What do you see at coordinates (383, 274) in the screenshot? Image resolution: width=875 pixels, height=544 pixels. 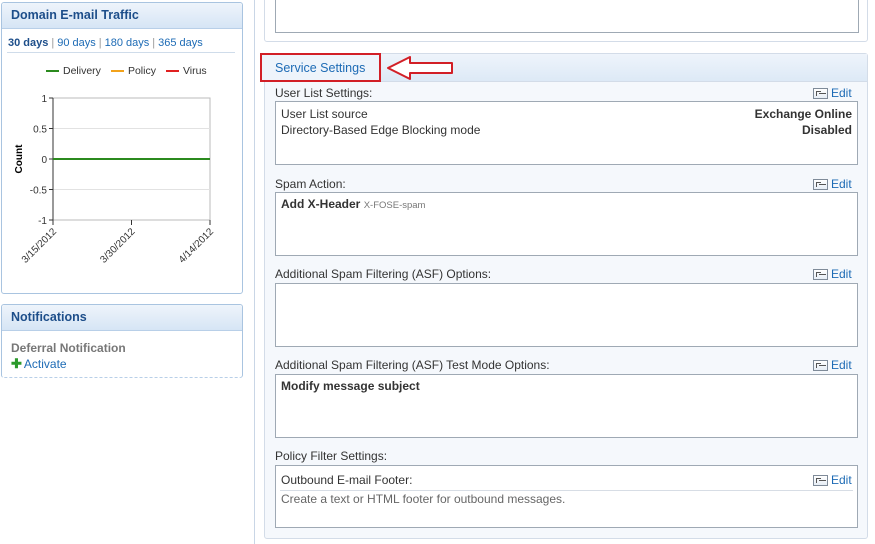 I see `asf-options-label: Additional Spam Filtering (ASF) Options:` at bounding box center [383, 274].